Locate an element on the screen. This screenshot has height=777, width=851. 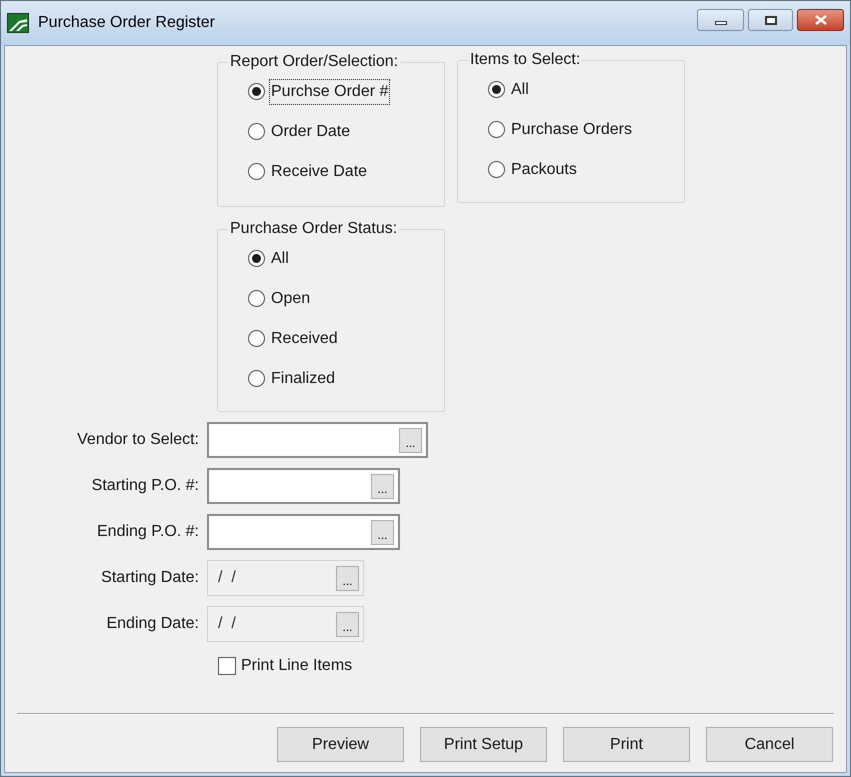
dialog-button: Cancel is located at coordinates (769, 744).